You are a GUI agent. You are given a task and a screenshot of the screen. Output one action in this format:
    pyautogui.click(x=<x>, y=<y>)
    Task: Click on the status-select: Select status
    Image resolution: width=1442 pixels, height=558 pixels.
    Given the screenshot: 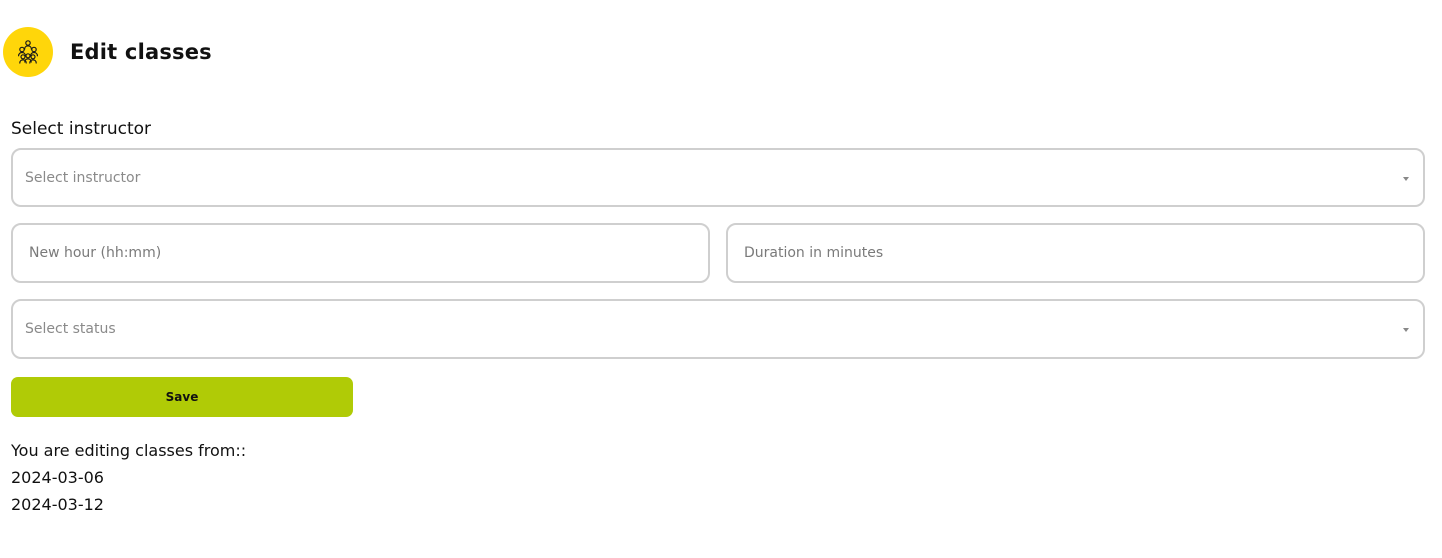 What is the action you would take?
    pyautogui.click(x=718, y=329)
    